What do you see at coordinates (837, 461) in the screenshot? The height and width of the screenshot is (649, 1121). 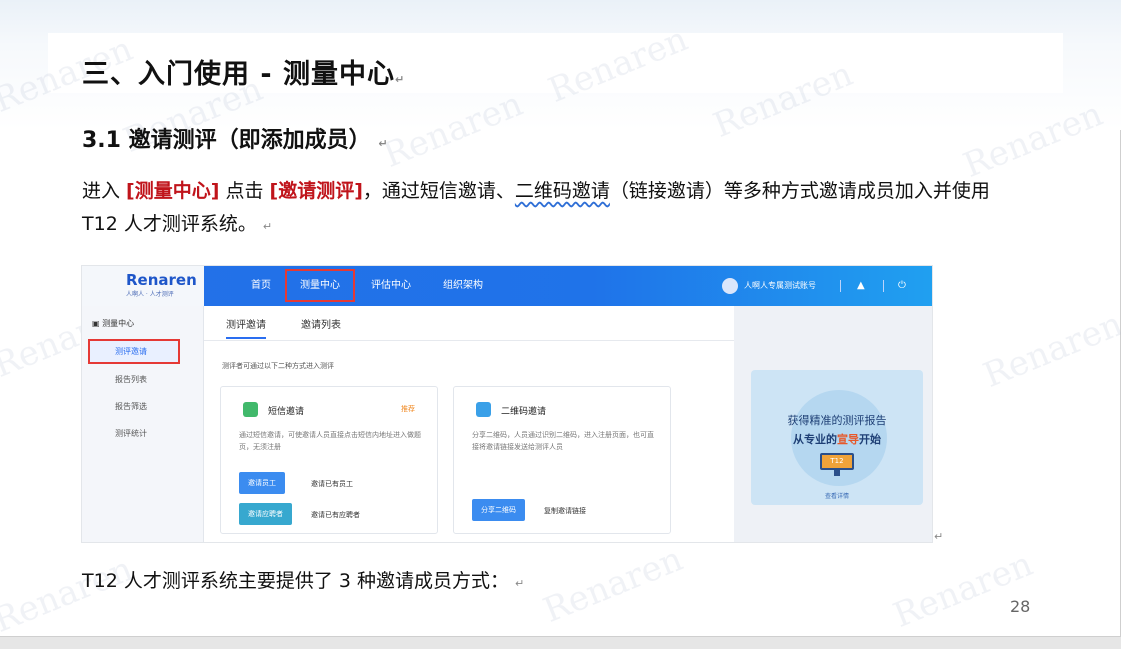 I see `monitor-icon: T12` at bounding box center [837, 461].